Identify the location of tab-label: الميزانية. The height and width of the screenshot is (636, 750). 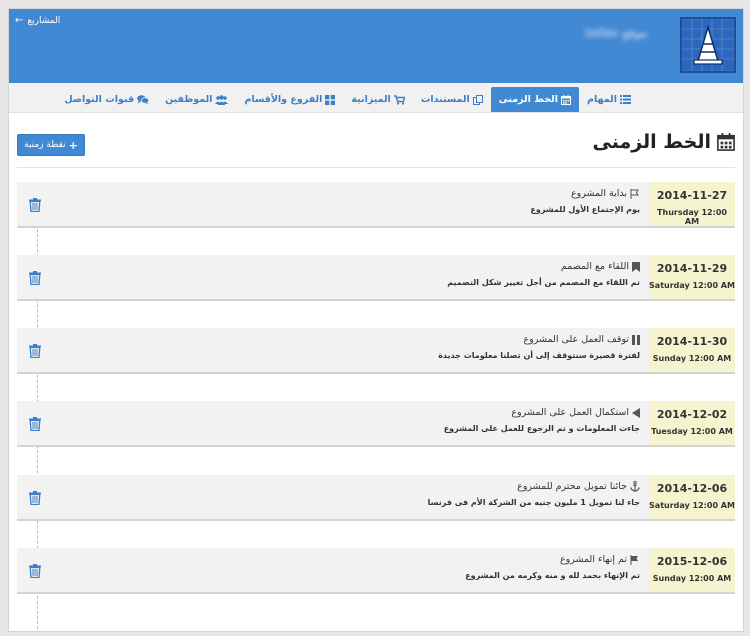
(371, 99).